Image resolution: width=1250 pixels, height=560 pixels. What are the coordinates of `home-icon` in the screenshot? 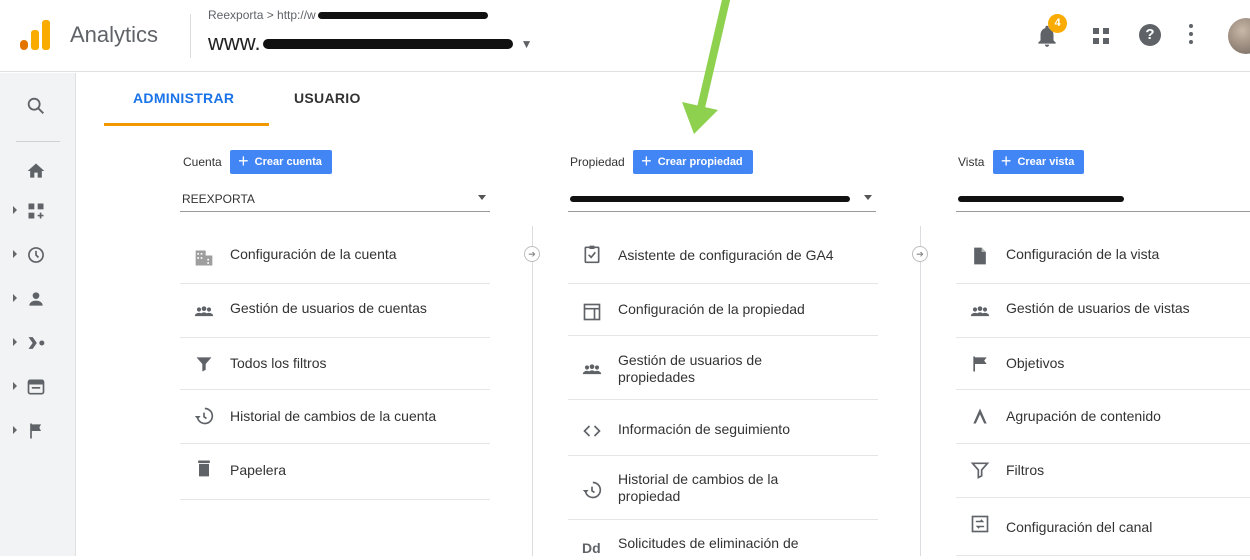 It's located at (36, 170).